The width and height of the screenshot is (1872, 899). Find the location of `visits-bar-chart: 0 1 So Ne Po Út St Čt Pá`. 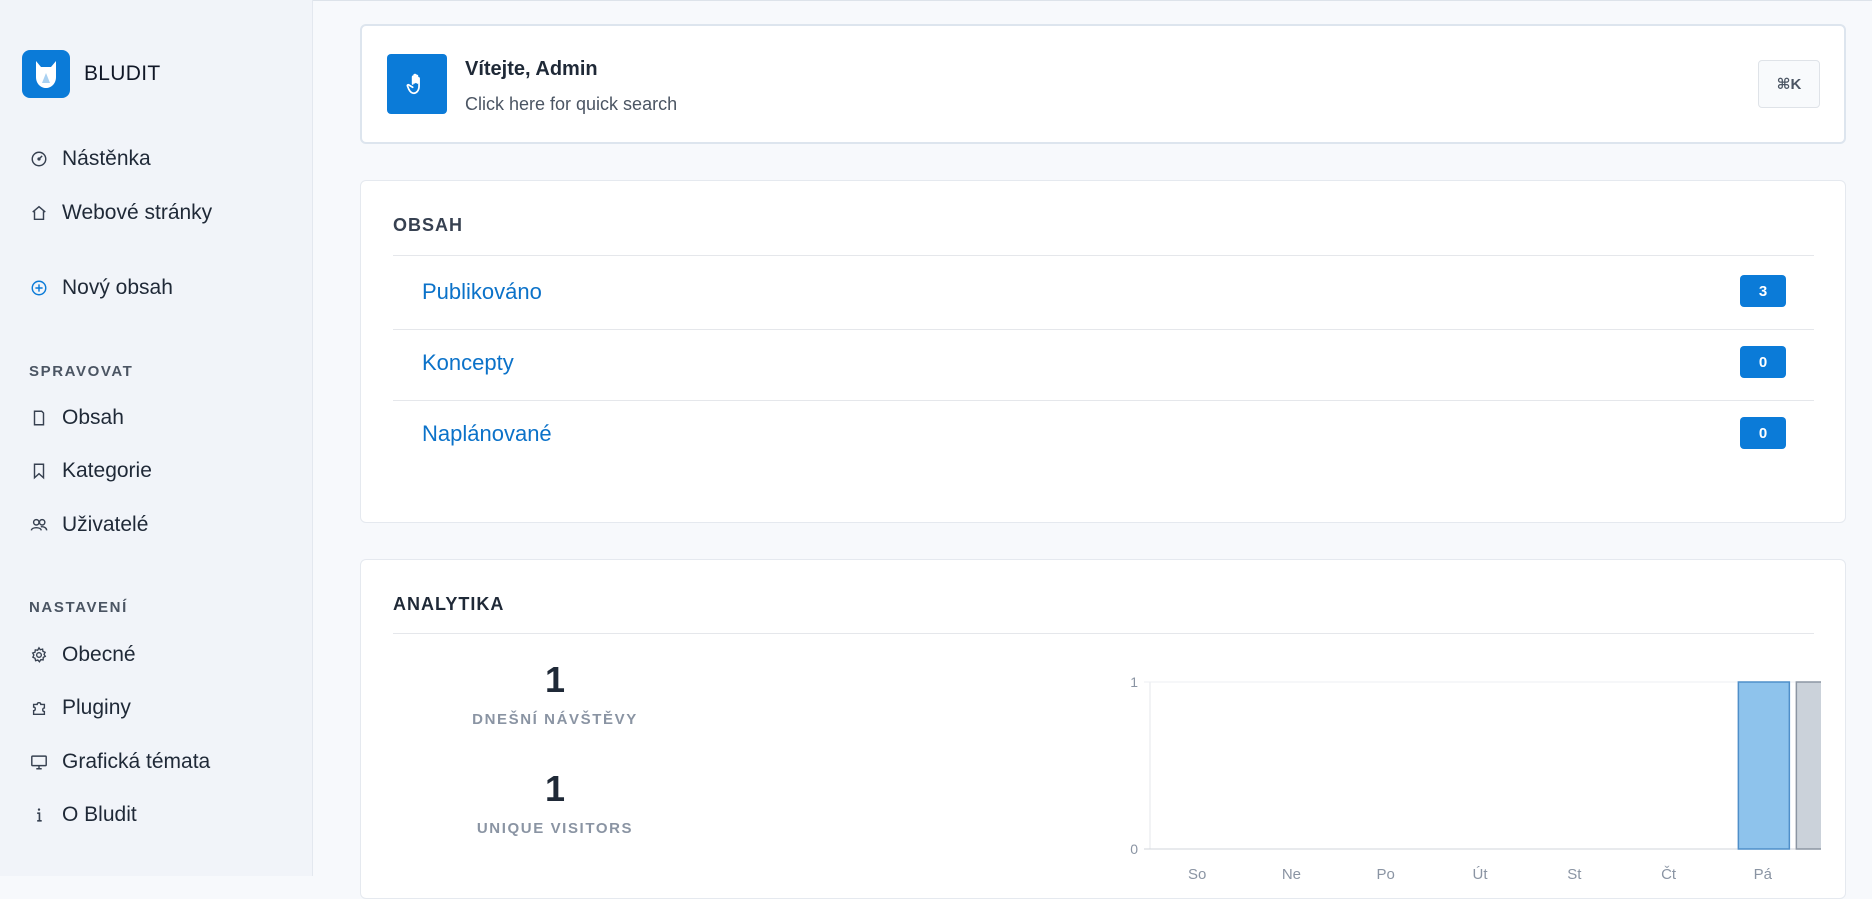

visits-bar-chart: 0 1 So Ne Po Út St Čt Pá is located at coordinates (1475, 777).